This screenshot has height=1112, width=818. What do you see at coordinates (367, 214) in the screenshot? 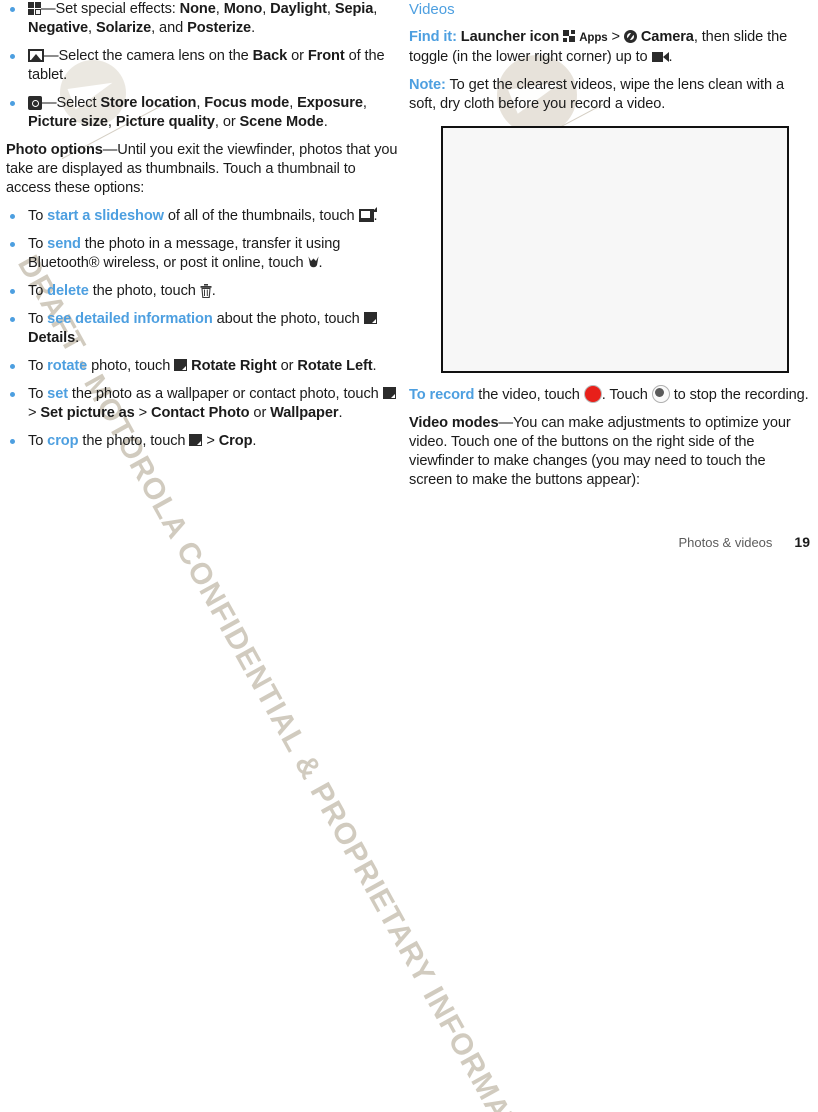
I see `slideshow-icon` at bounding box center [367, 214].